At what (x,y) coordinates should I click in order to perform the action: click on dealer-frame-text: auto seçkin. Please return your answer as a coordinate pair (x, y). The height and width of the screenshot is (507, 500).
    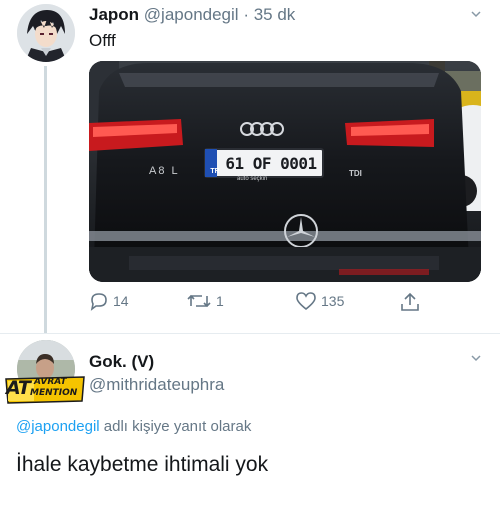
    Looking at the image, I should click on (252, 179).